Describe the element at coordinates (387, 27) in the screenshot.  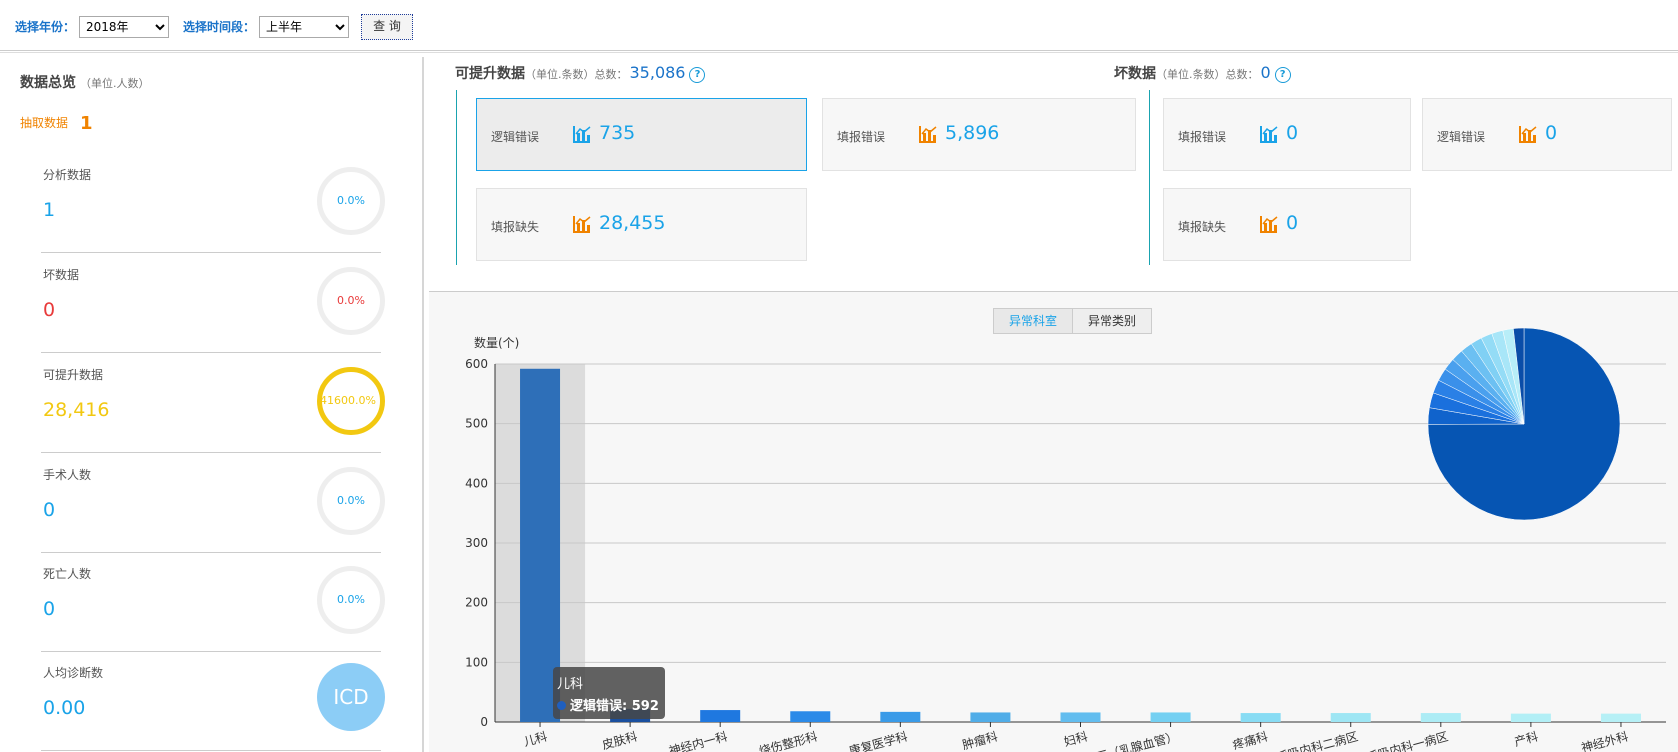
I see `query-button: 查 询` at that location.